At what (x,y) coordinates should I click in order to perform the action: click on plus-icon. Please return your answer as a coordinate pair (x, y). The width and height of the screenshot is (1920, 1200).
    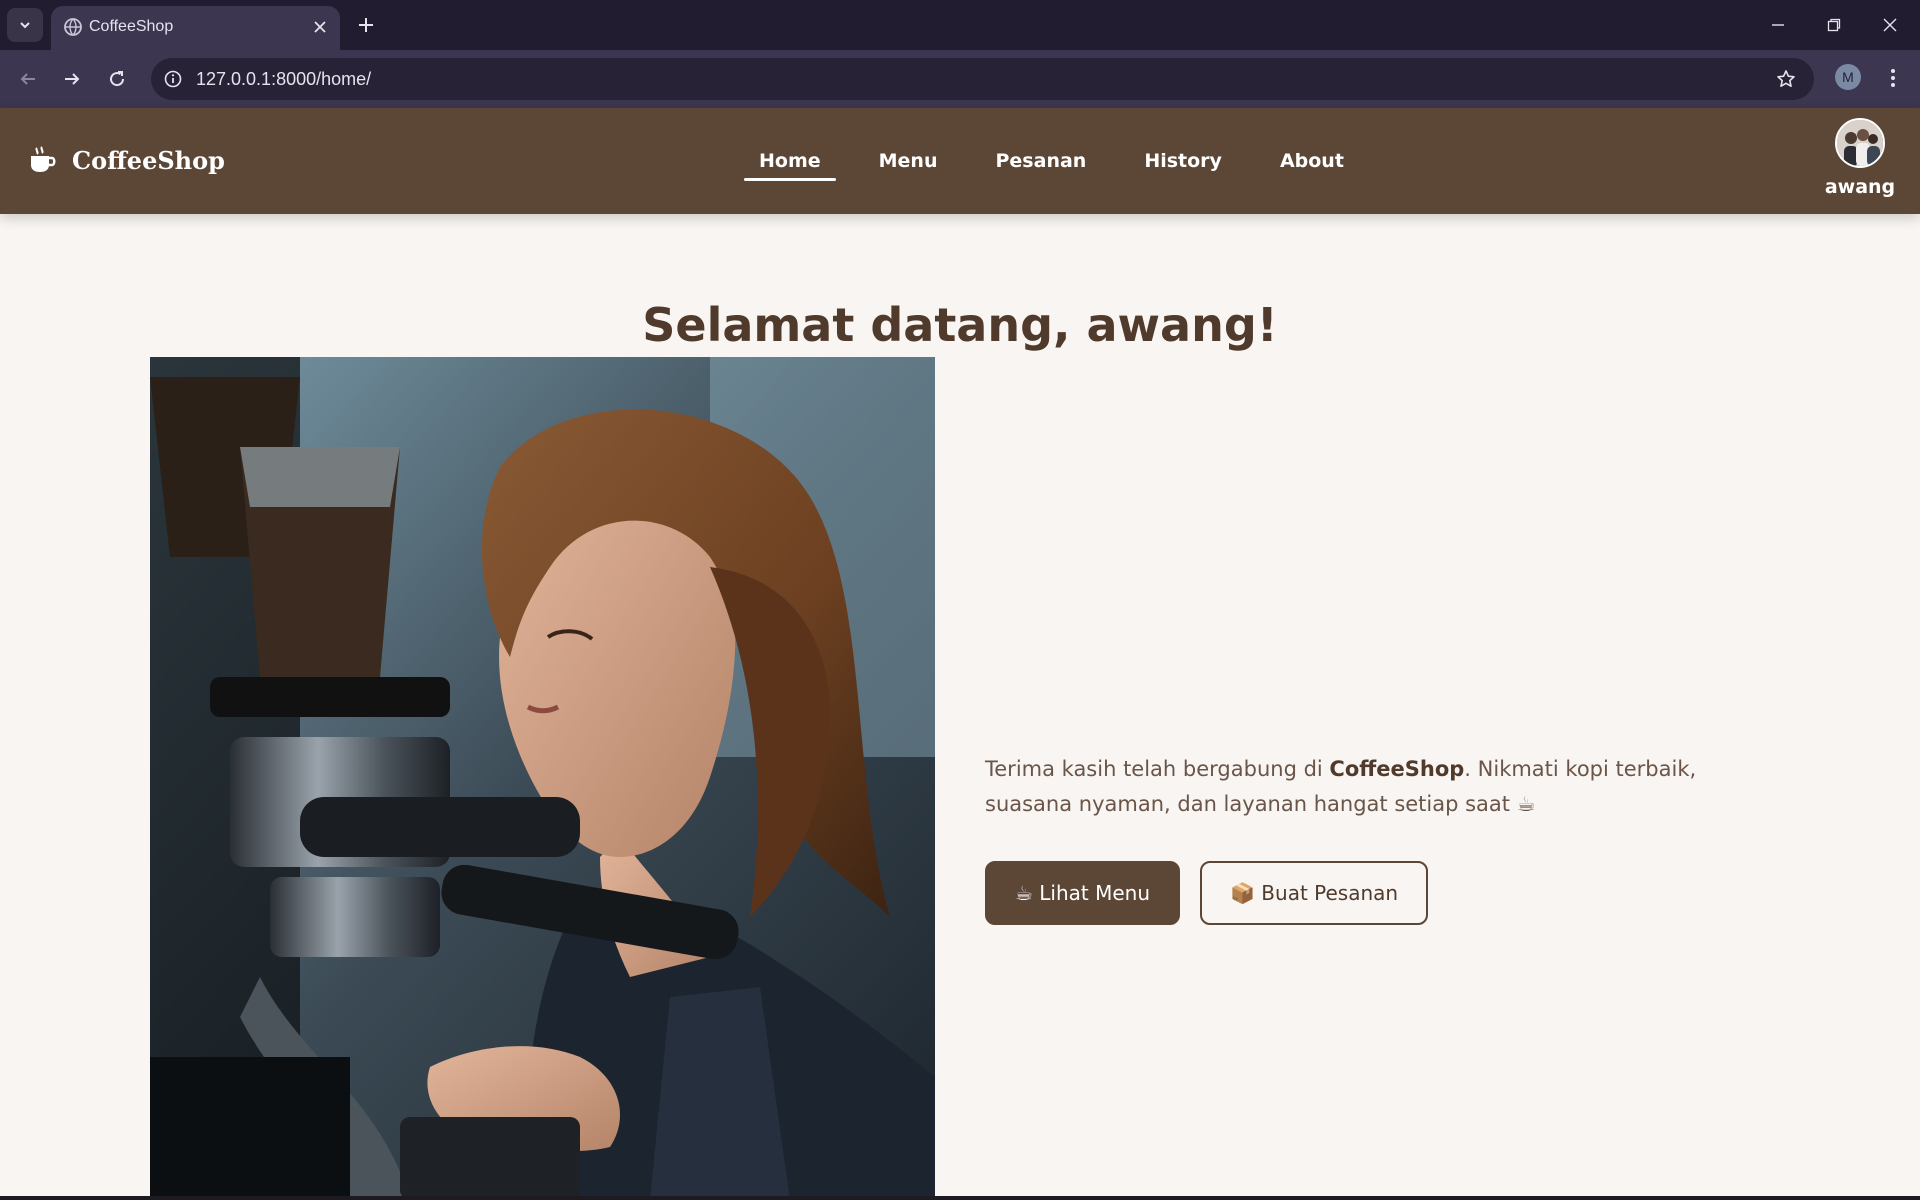
    Looking at the image, I should click on (366, 25).